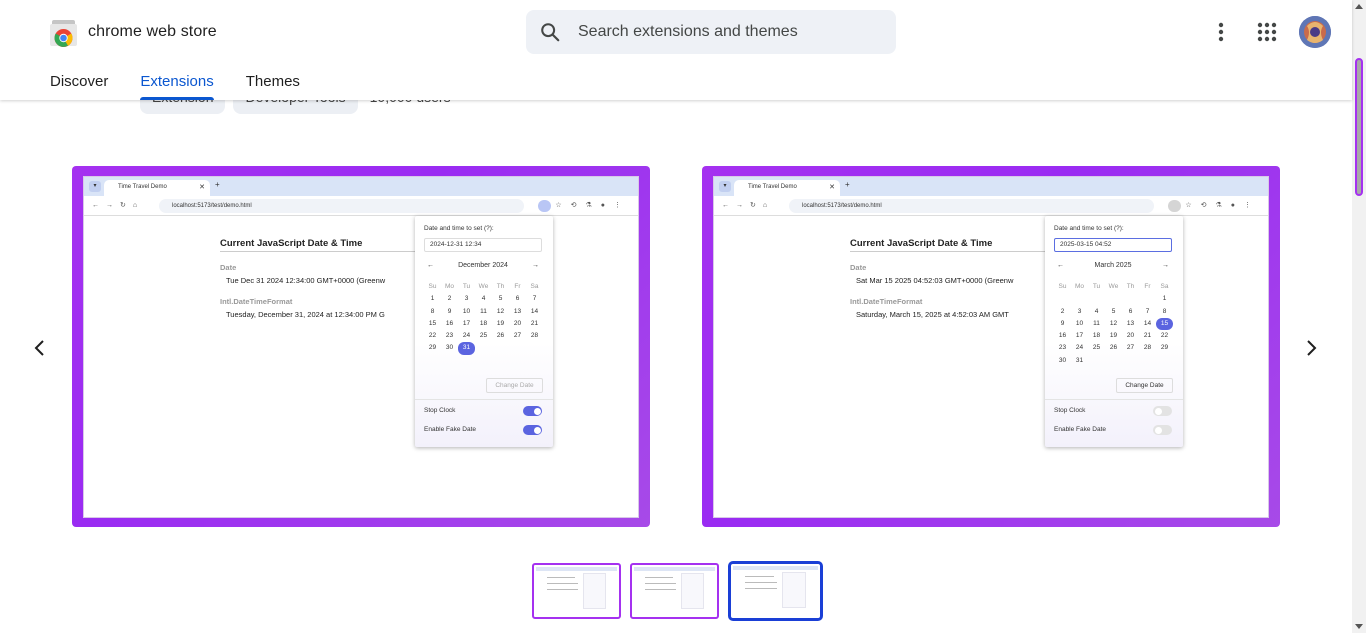  I want to click on calendar-day: 27, so click(517, 336).